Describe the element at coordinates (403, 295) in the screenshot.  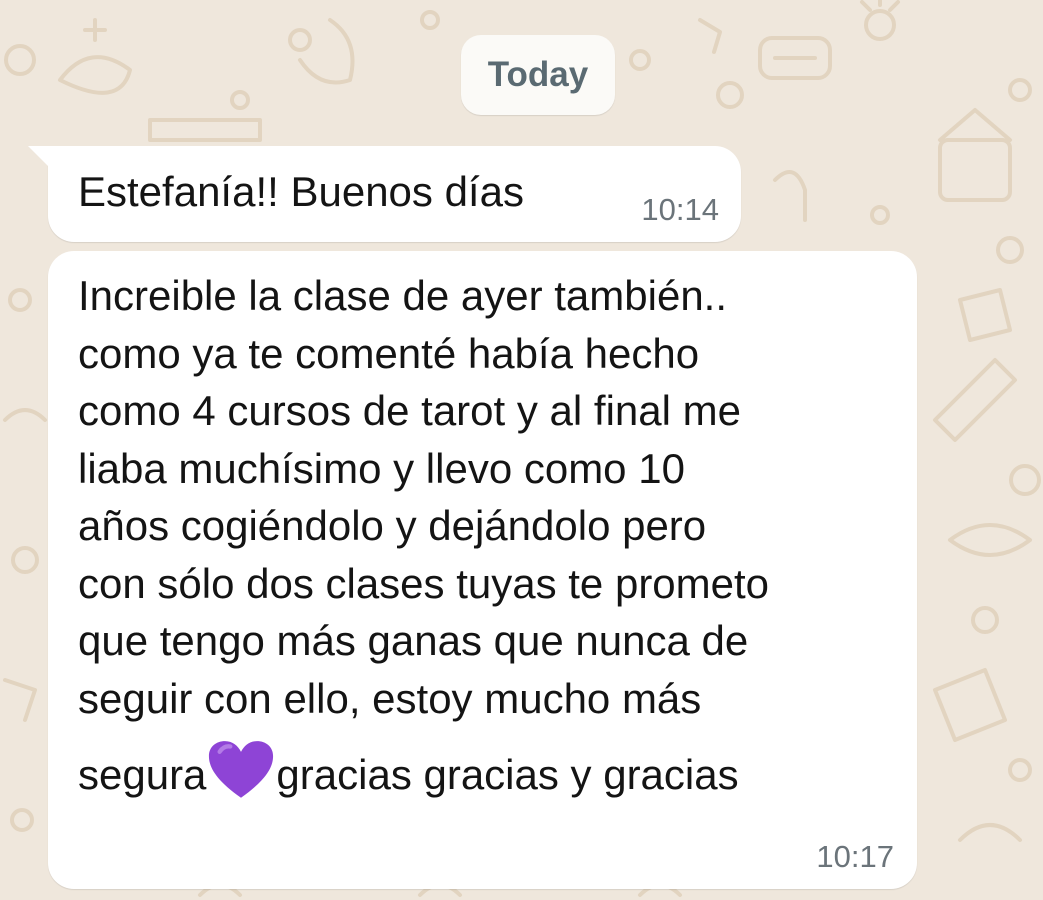
I see `message-line: Increible la clase de ayer también..` at that location.